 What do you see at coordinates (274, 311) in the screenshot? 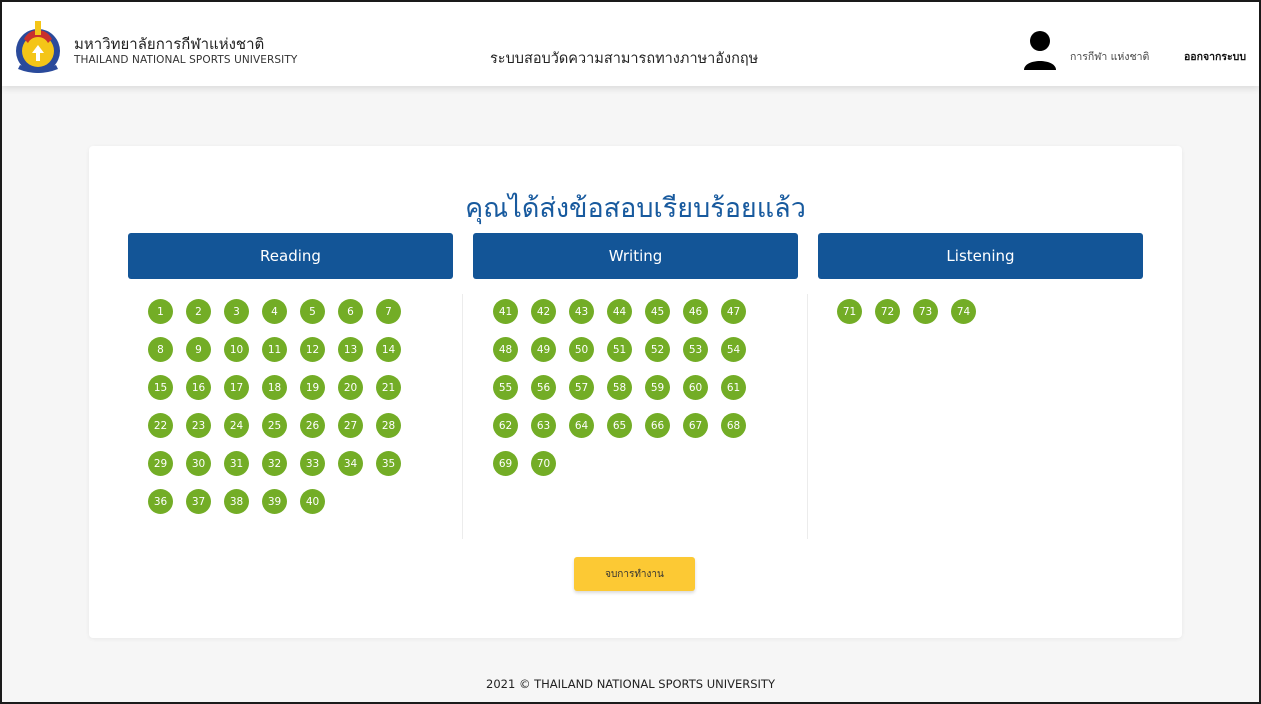
I see `question-number-button: 4` at bounding box center [274, 311].